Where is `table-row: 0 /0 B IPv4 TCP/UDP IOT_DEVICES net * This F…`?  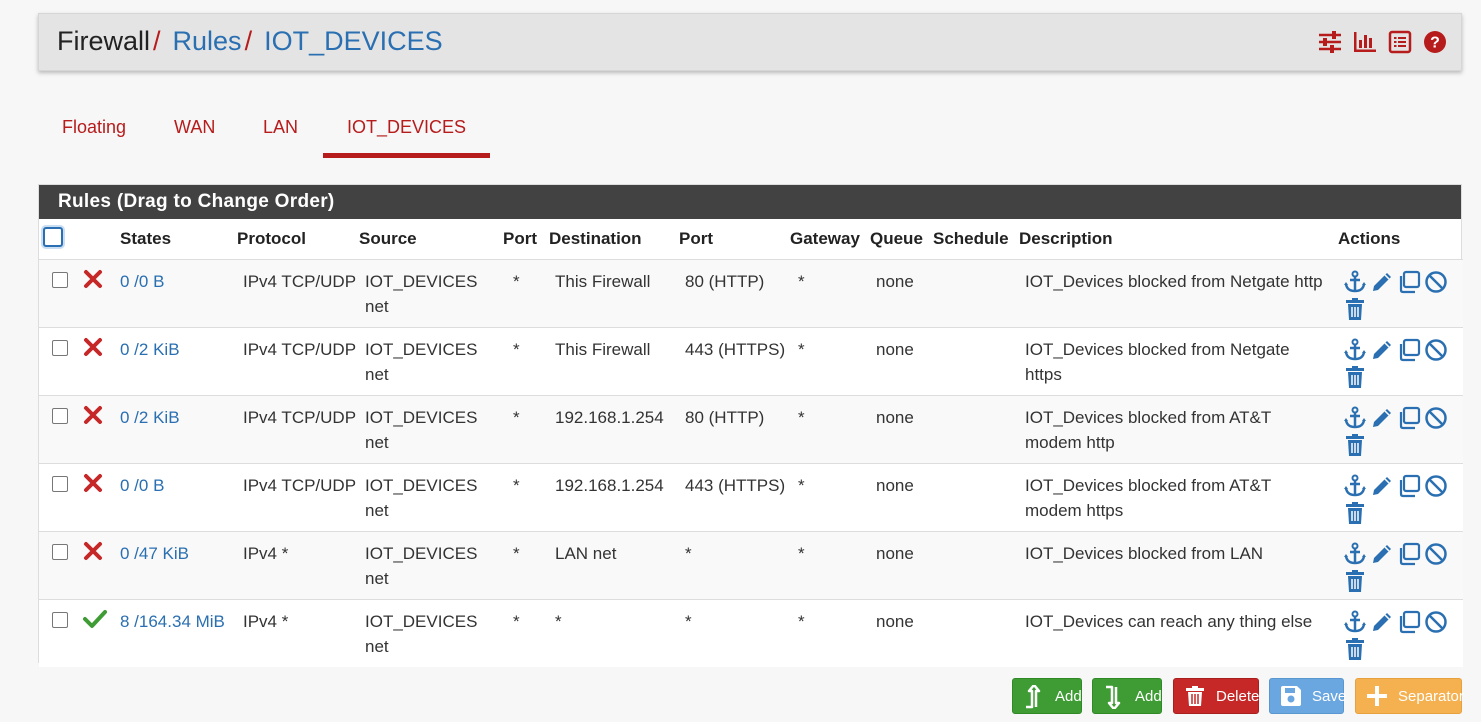 table-row: 0 /0 B IPv4 TCP/UDP IOT_DEVICES net * This F… is located at coordinates (751, 293).